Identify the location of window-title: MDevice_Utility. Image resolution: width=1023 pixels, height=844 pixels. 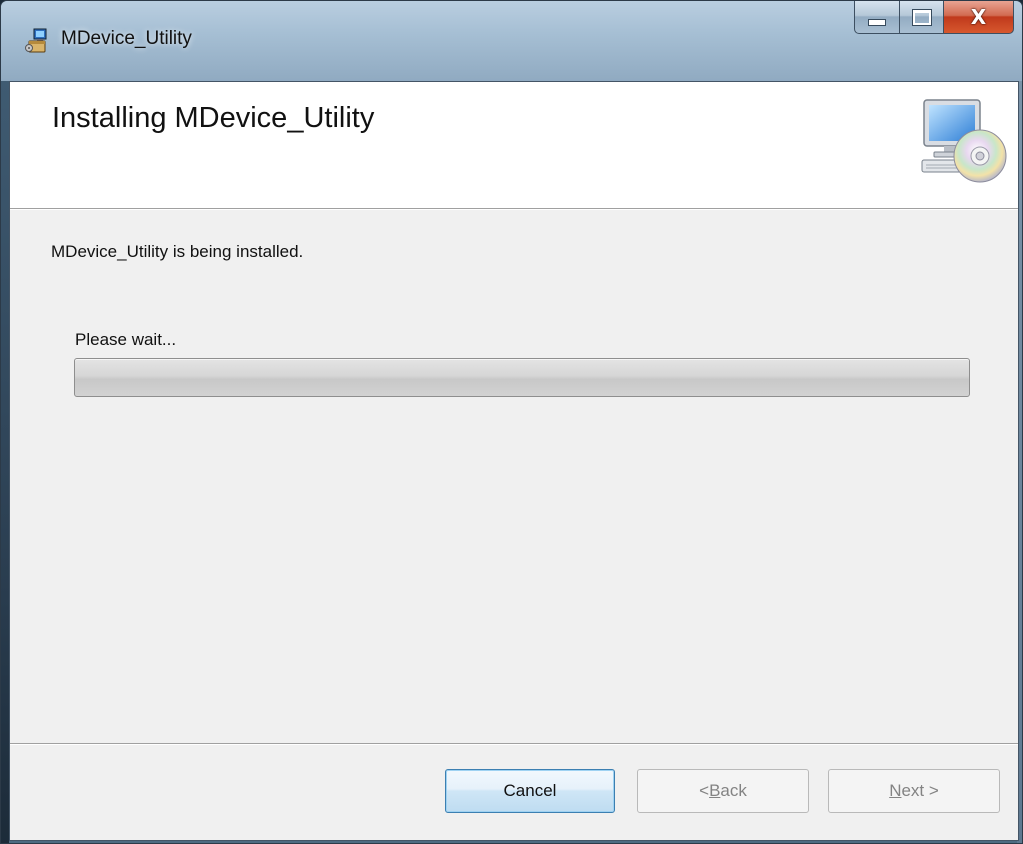
(126, 38).